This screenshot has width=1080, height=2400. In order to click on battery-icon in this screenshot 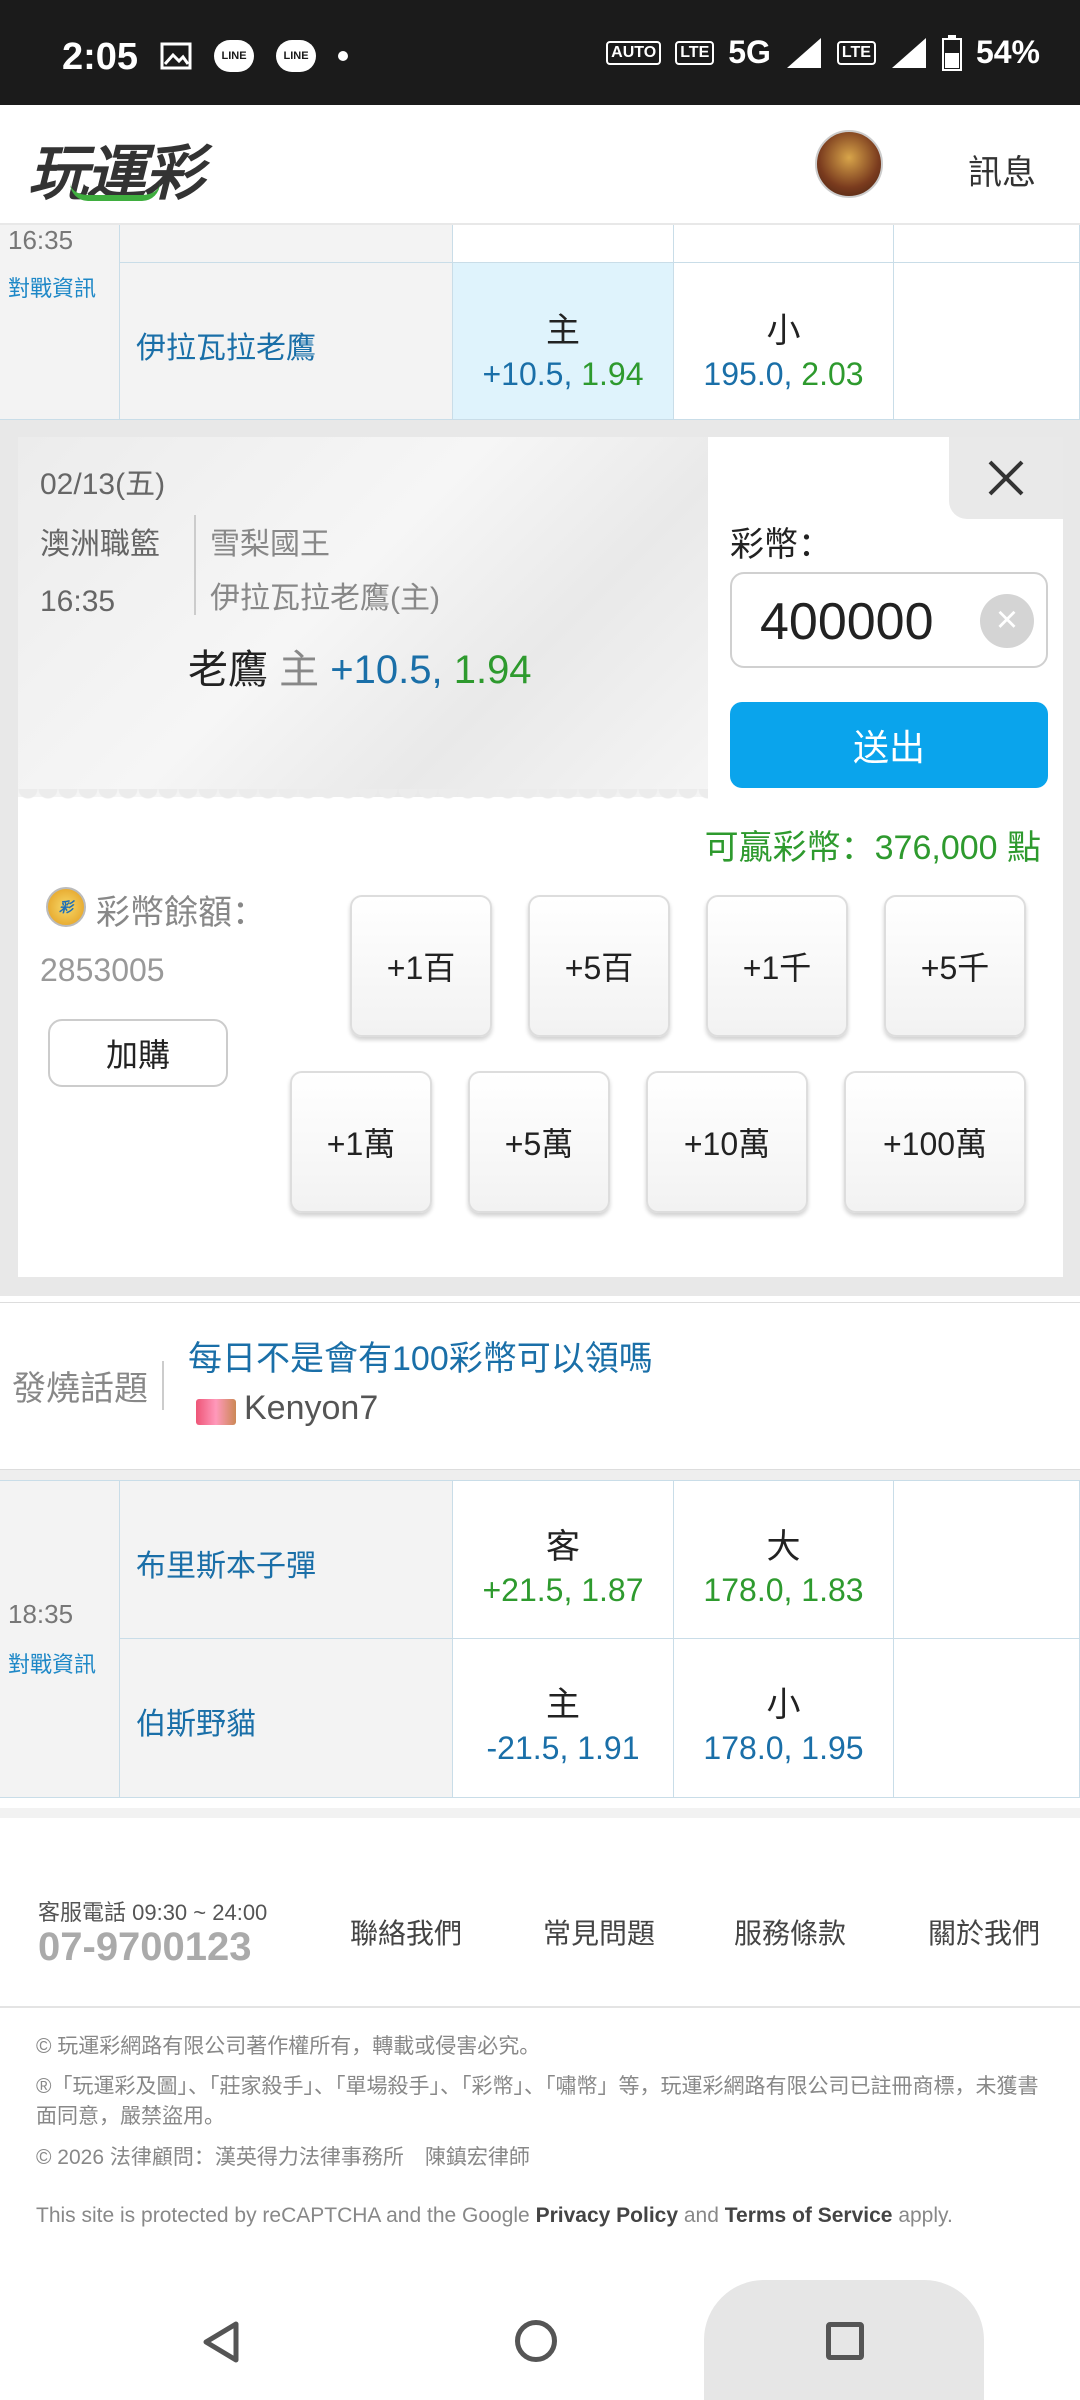, I will do `click(951, 52)`.